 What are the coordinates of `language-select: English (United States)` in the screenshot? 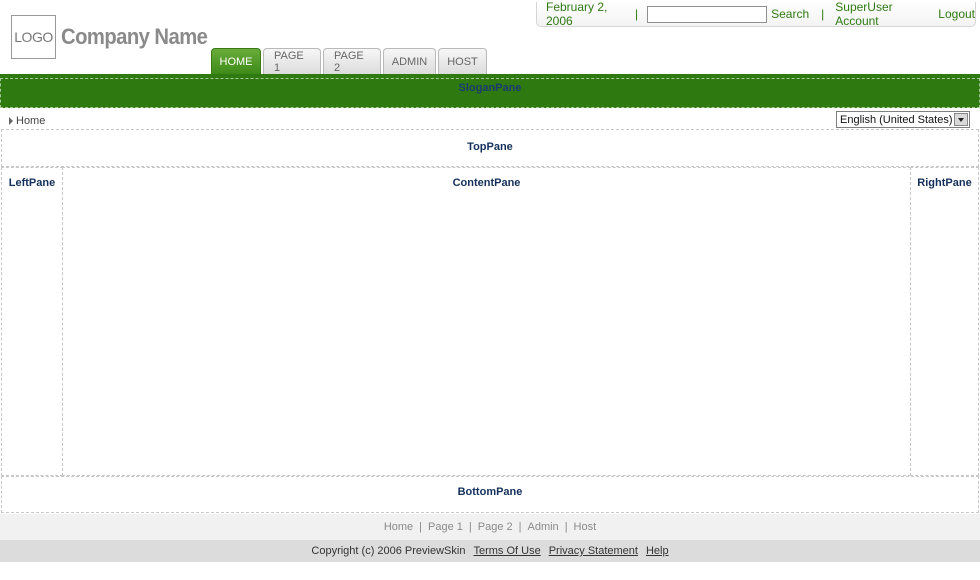 It's located at (903, 119).